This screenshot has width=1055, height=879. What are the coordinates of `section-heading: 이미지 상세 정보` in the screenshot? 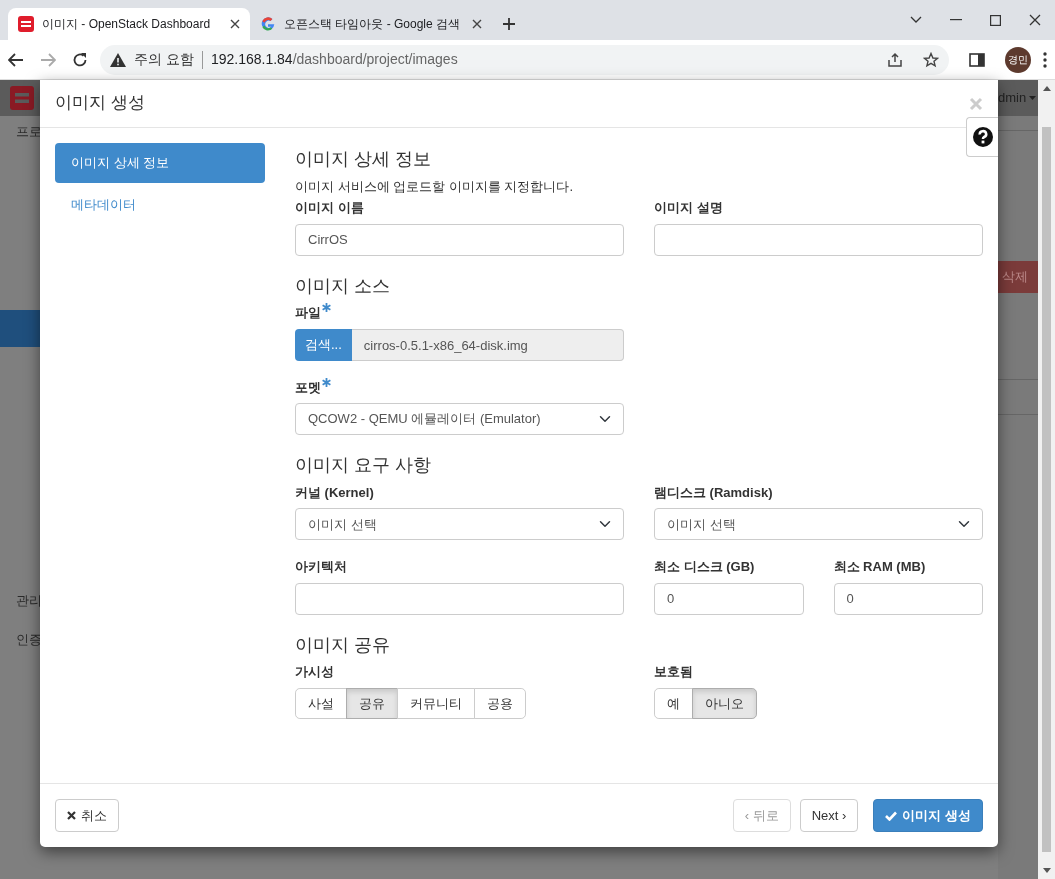 It's located at (363, 160).